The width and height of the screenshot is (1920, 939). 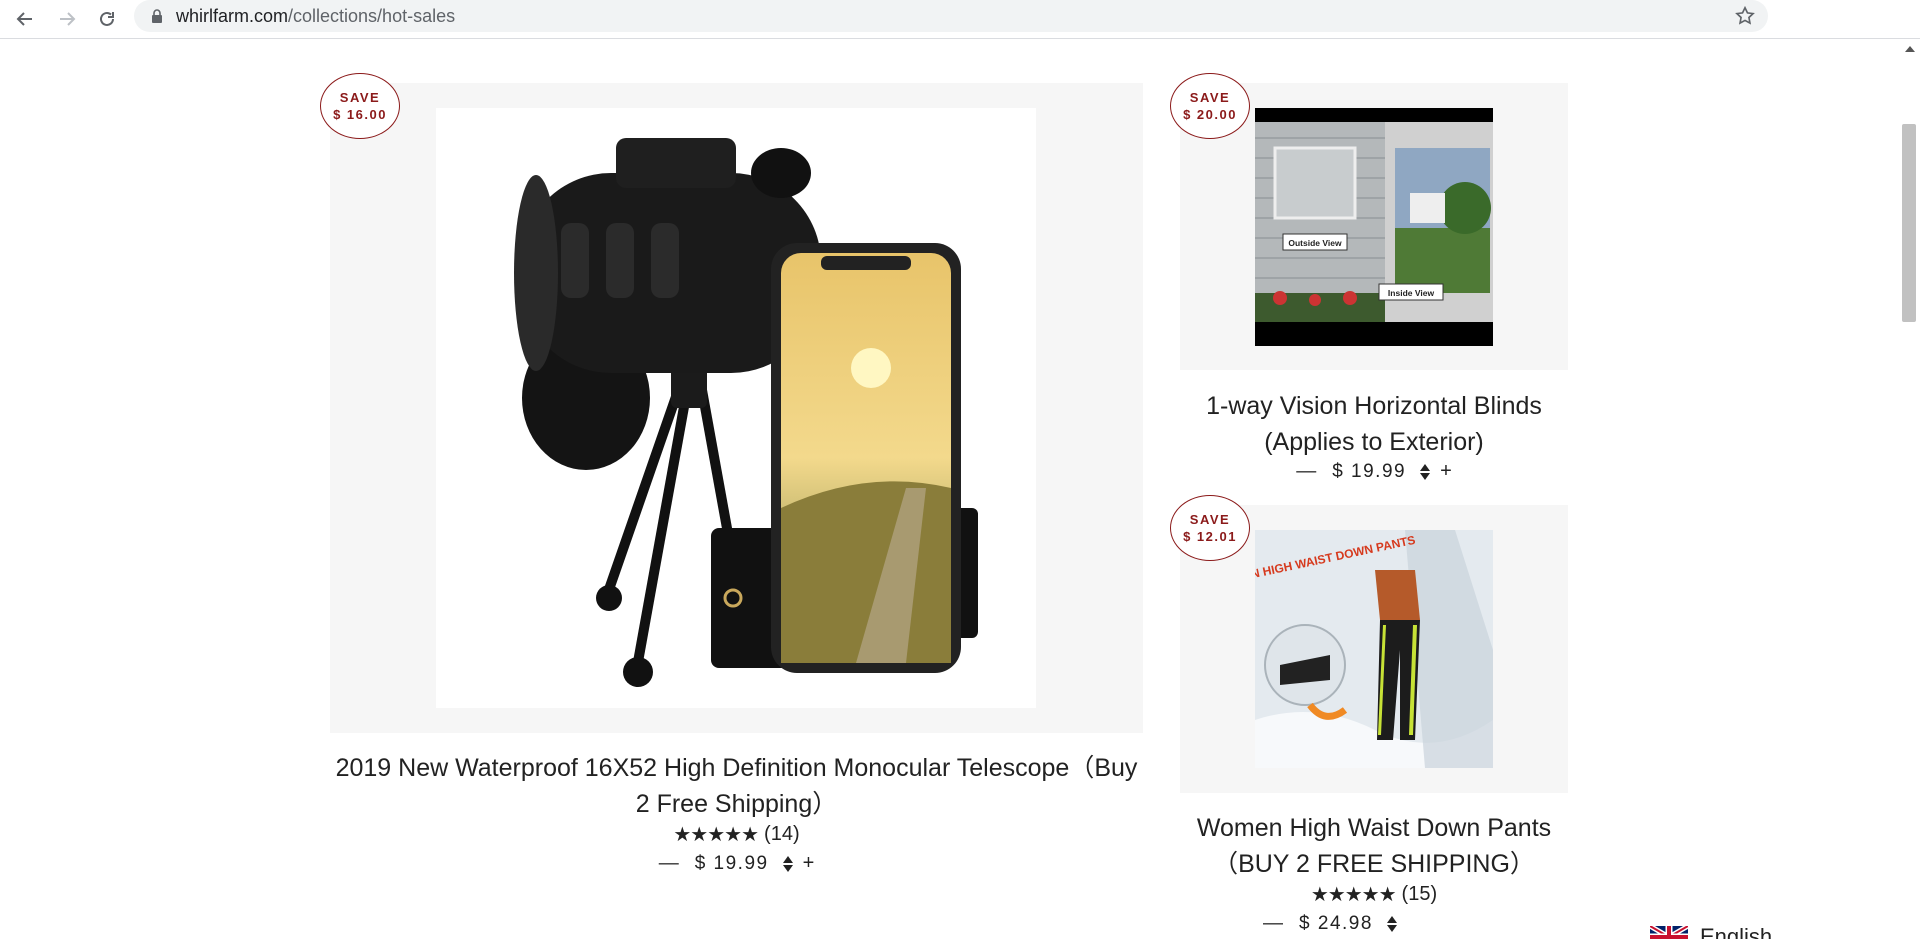 I want to click on save-amount: $ 16.00, so click(x=360, y=114).